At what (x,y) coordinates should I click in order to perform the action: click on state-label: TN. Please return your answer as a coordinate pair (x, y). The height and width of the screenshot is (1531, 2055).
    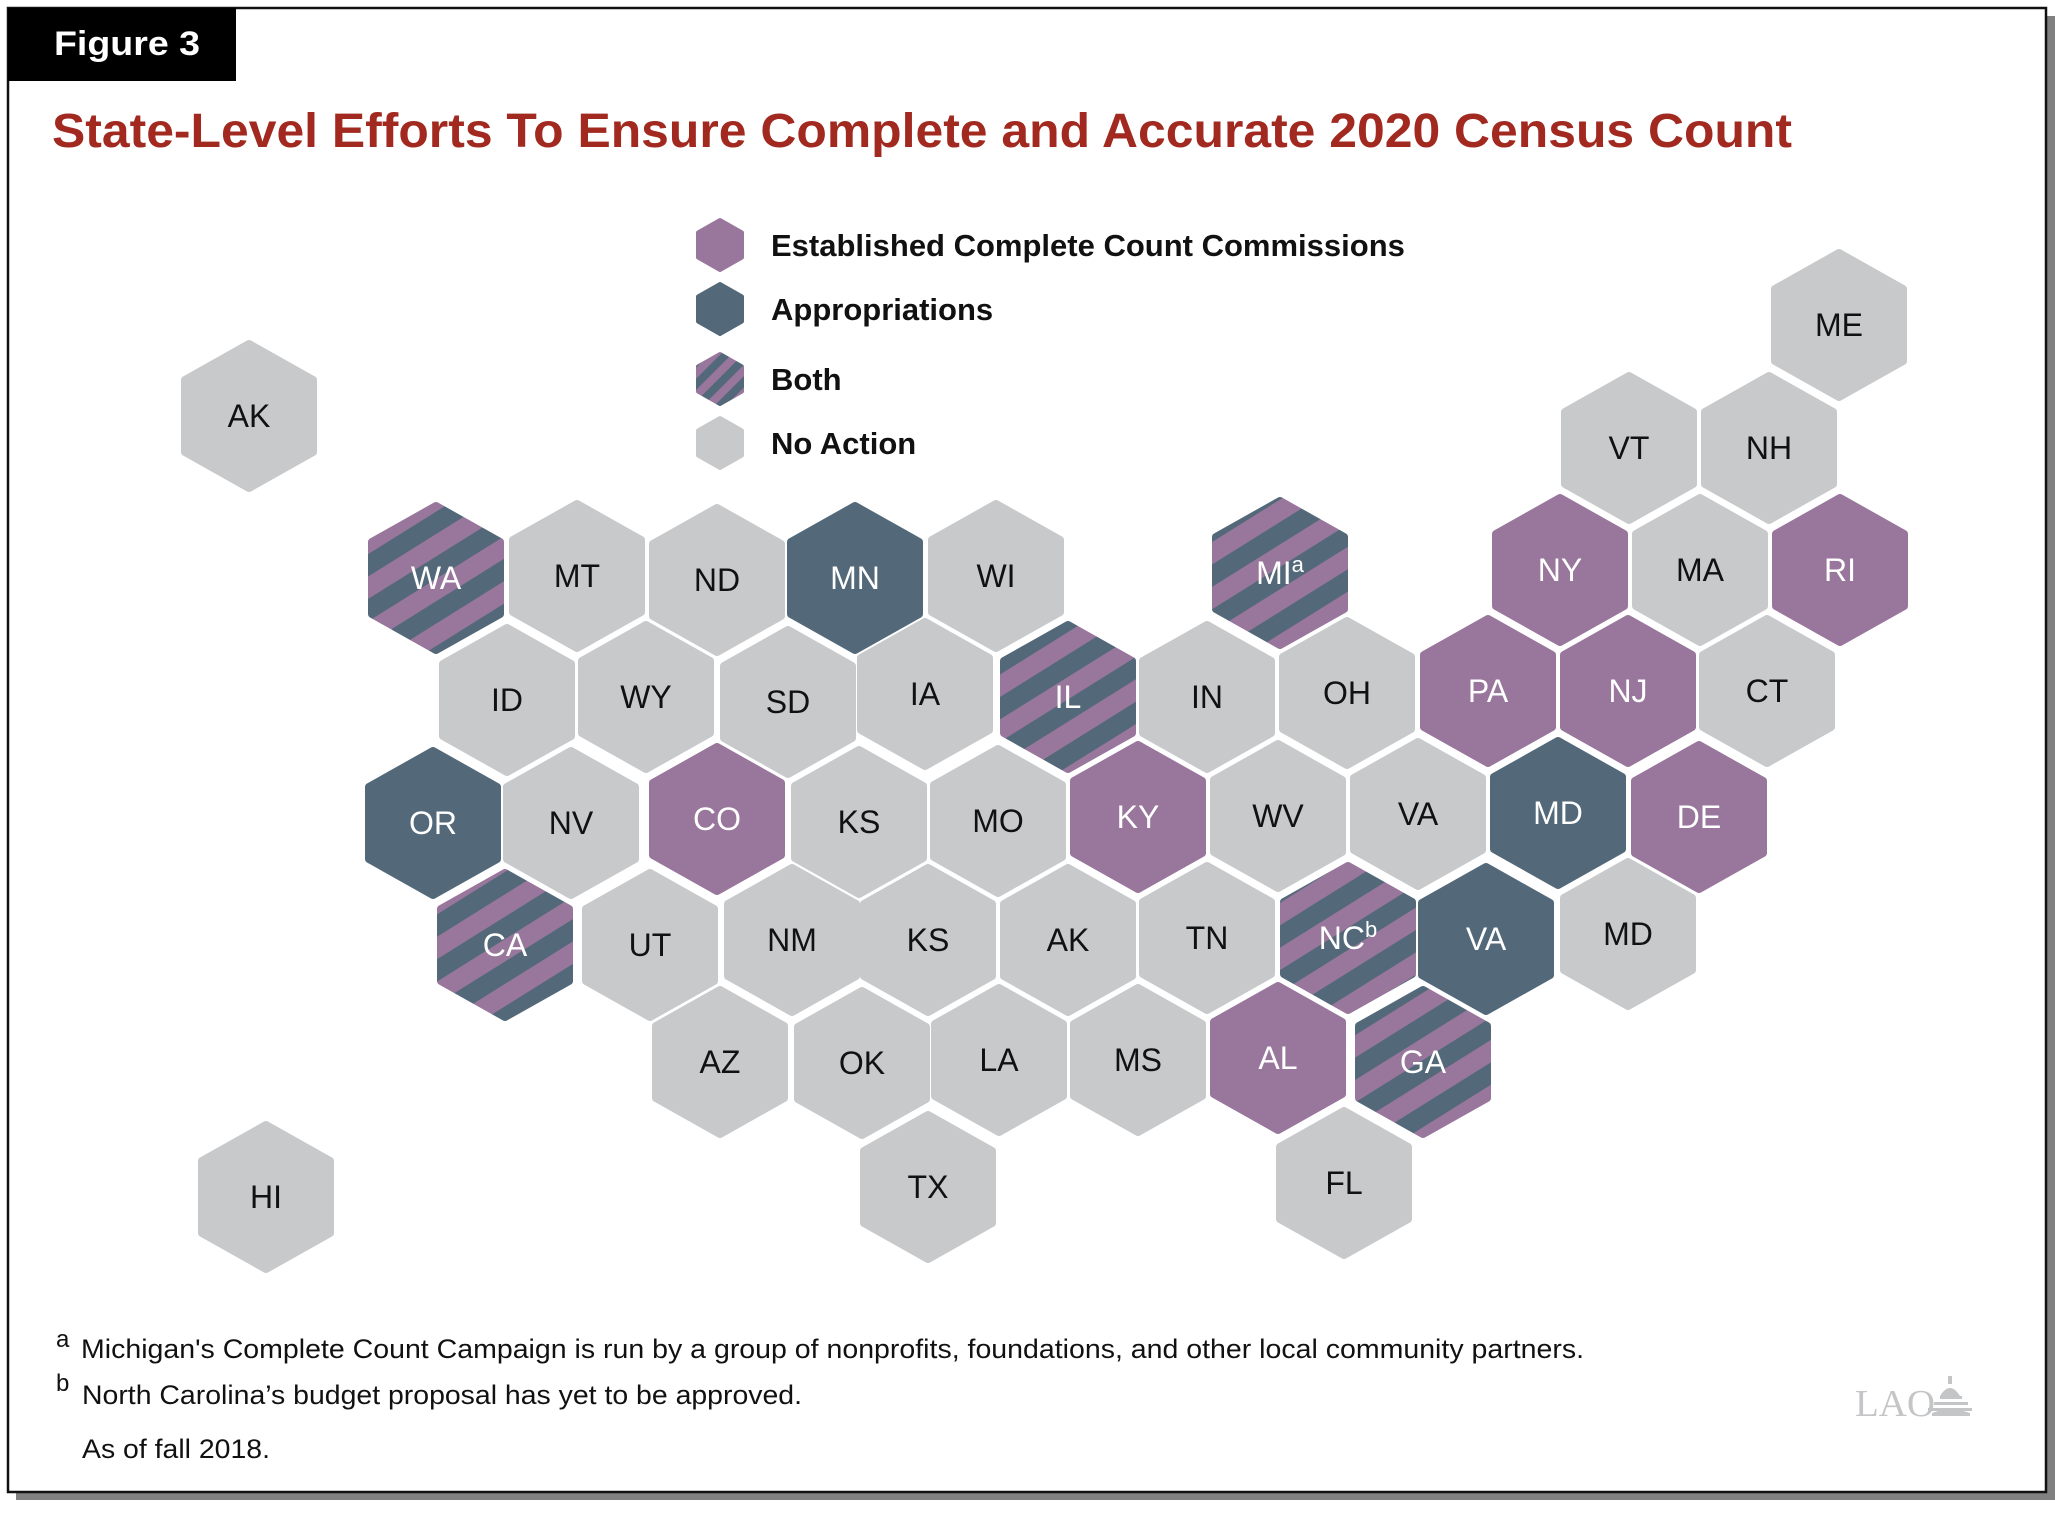
    Looking at the image, I should click on (1207, 938).